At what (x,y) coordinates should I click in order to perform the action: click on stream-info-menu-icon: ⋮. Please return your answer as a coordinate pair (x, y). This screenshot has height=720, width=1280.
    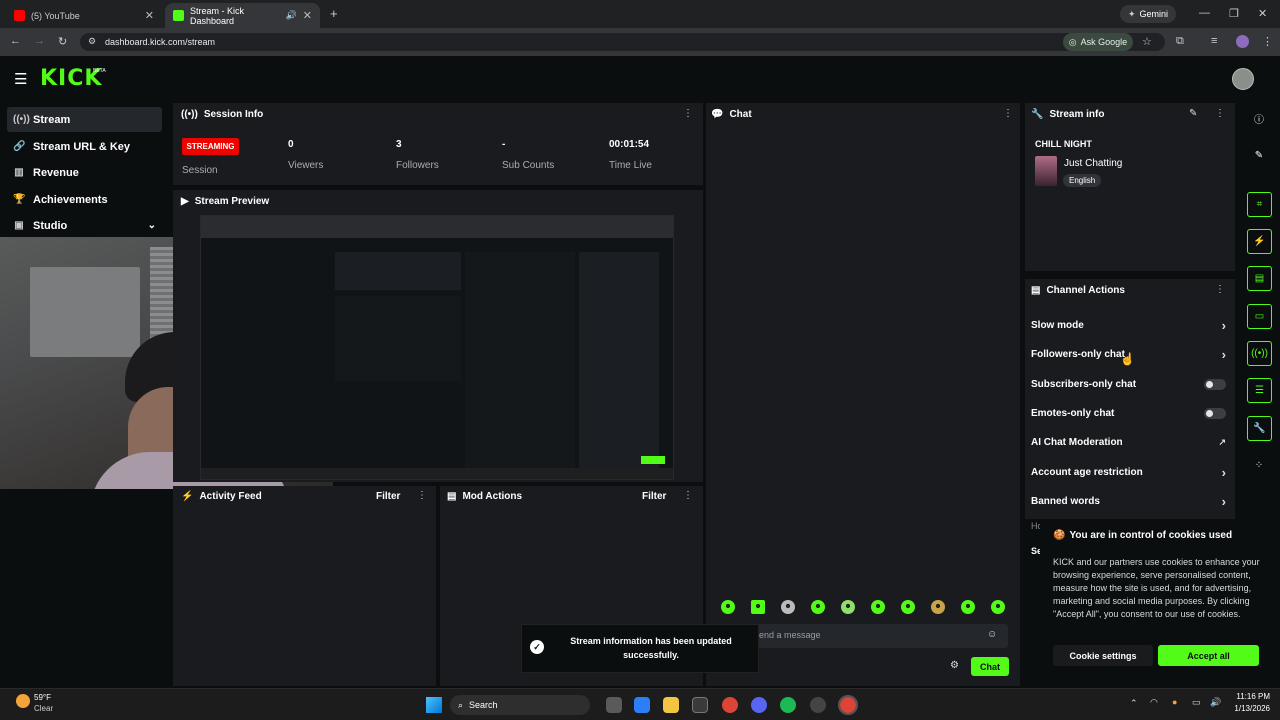
    Looking at the image, I should click on (1220, 113).